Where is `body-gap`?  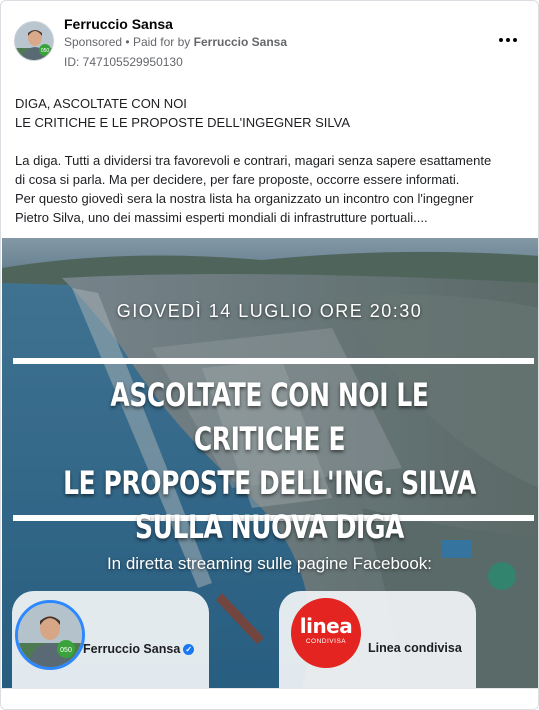 body-gap is located at coordinates (272, 141).